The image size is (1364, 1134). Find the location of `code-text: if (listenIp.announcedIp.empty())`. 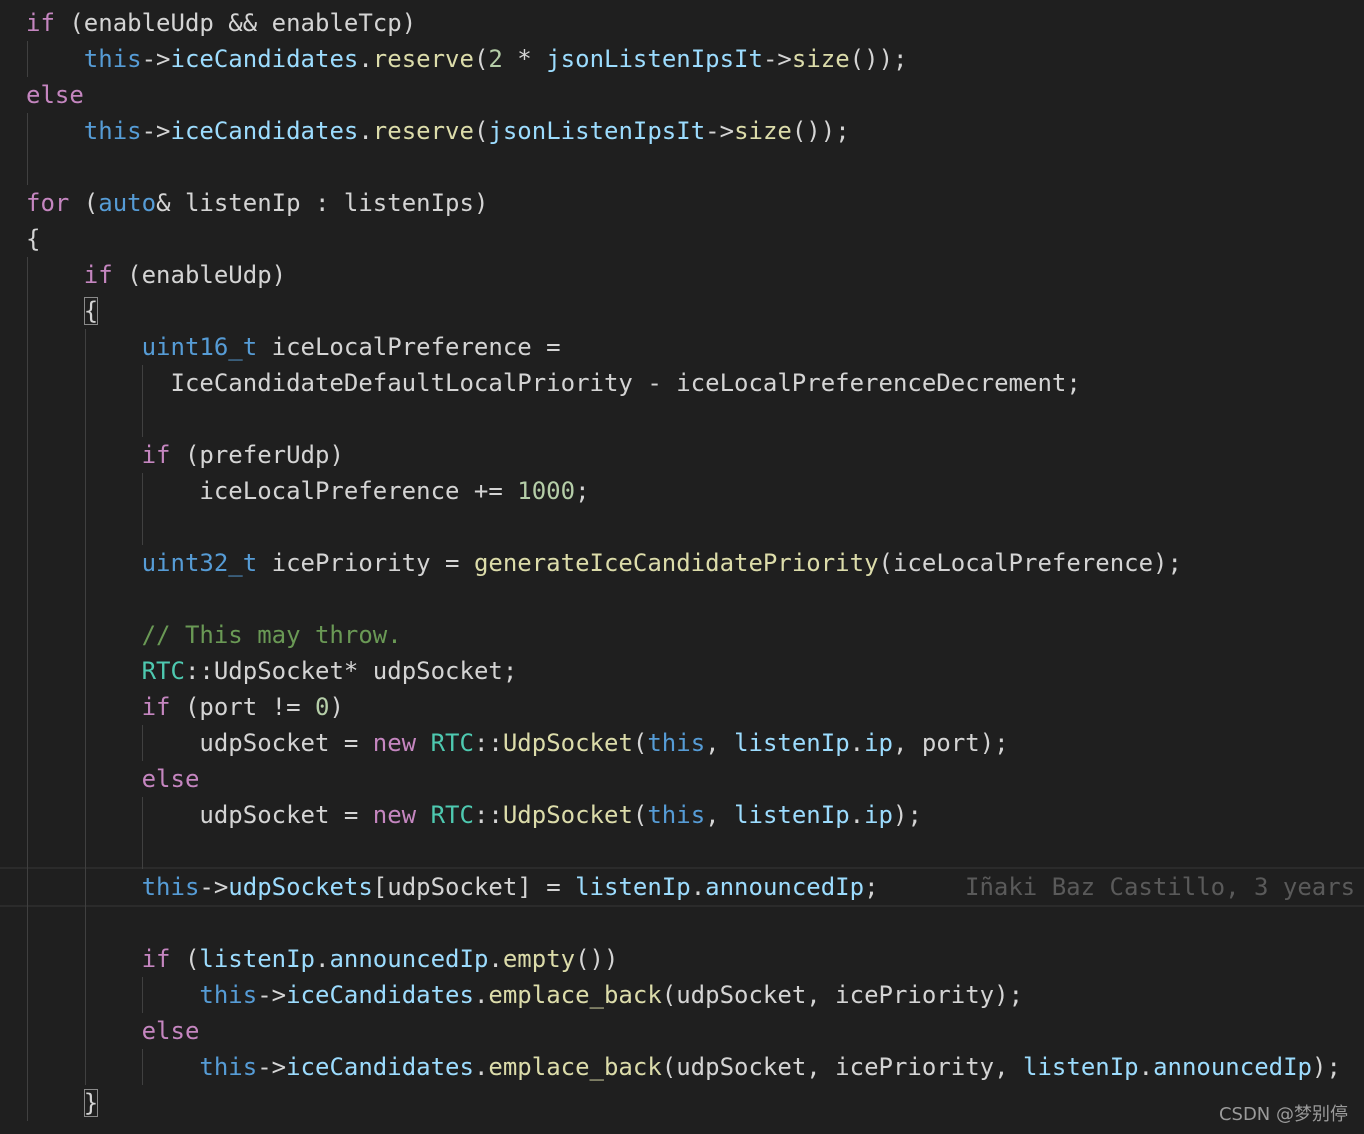

code-text: if (listenIp.announcedIp.empty()) is located at coordinates (322, 959).